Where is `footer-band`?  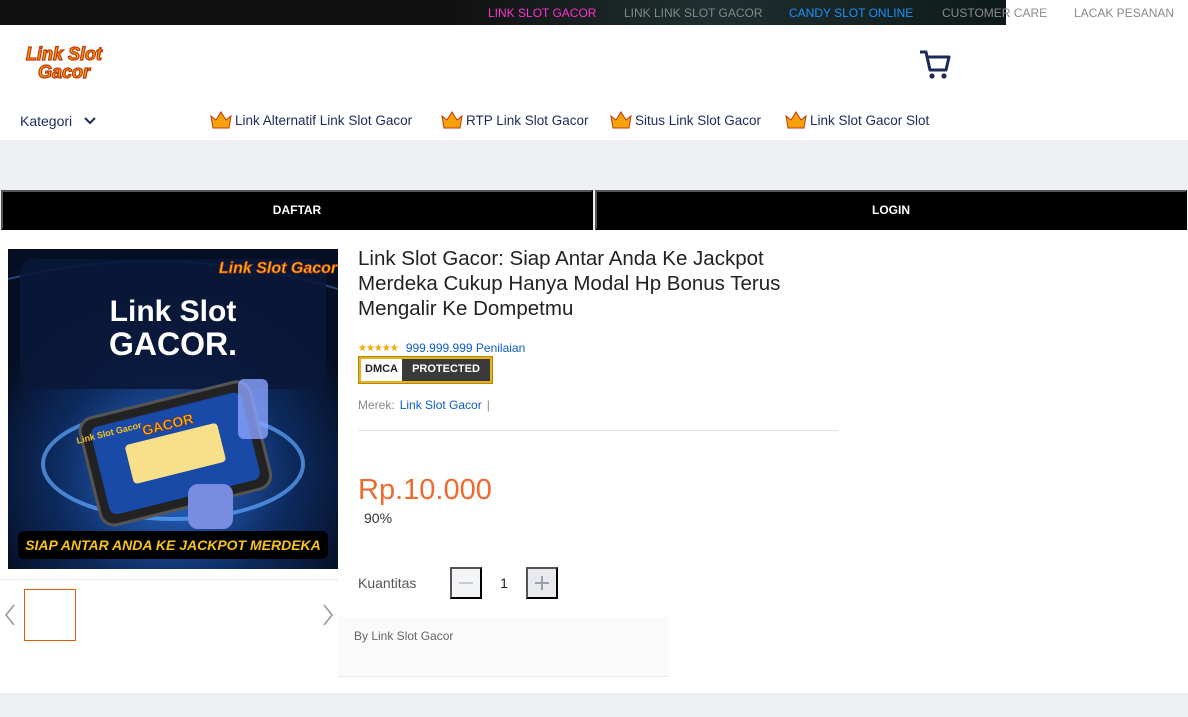
footer-band is located at coordinates (594, 705).